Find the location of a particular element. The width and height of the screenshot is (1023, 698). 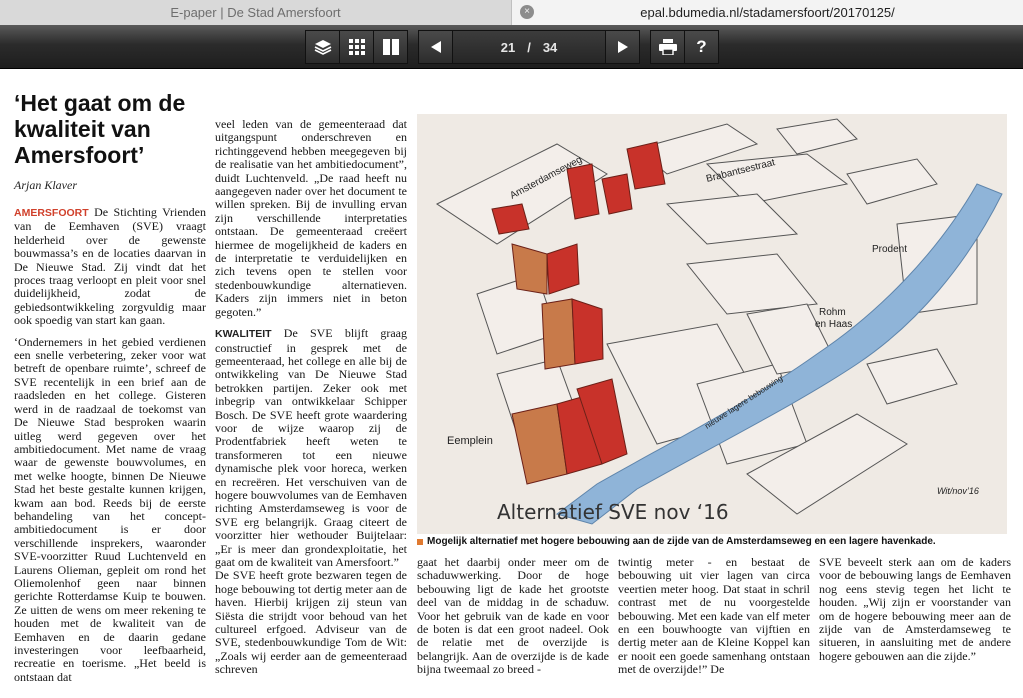

kicker-kwaliteit: KWALITEIT is located at coordinates (243, 334).